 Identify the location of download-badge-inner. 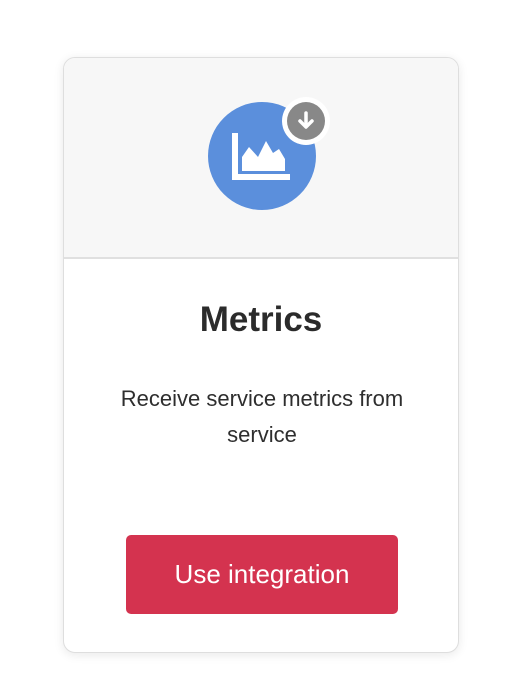
(306, 121).